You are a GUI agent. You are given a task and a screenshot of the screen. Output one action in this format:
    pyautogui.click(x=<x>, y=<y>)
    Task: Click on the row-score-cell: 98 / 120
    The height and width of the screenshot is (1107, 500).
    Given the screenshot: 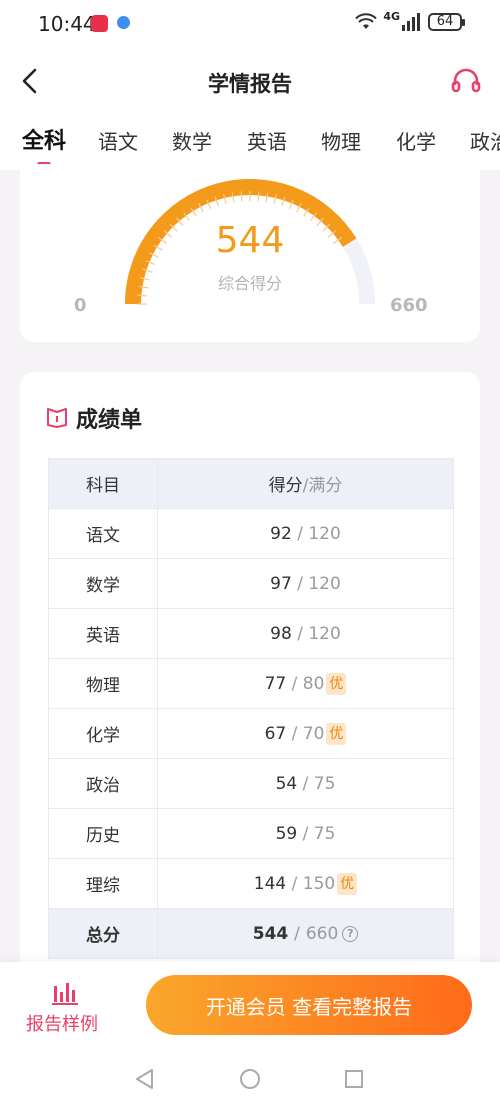 What is the action you would take?
    pyautogui.click(x=305, y=633)
    